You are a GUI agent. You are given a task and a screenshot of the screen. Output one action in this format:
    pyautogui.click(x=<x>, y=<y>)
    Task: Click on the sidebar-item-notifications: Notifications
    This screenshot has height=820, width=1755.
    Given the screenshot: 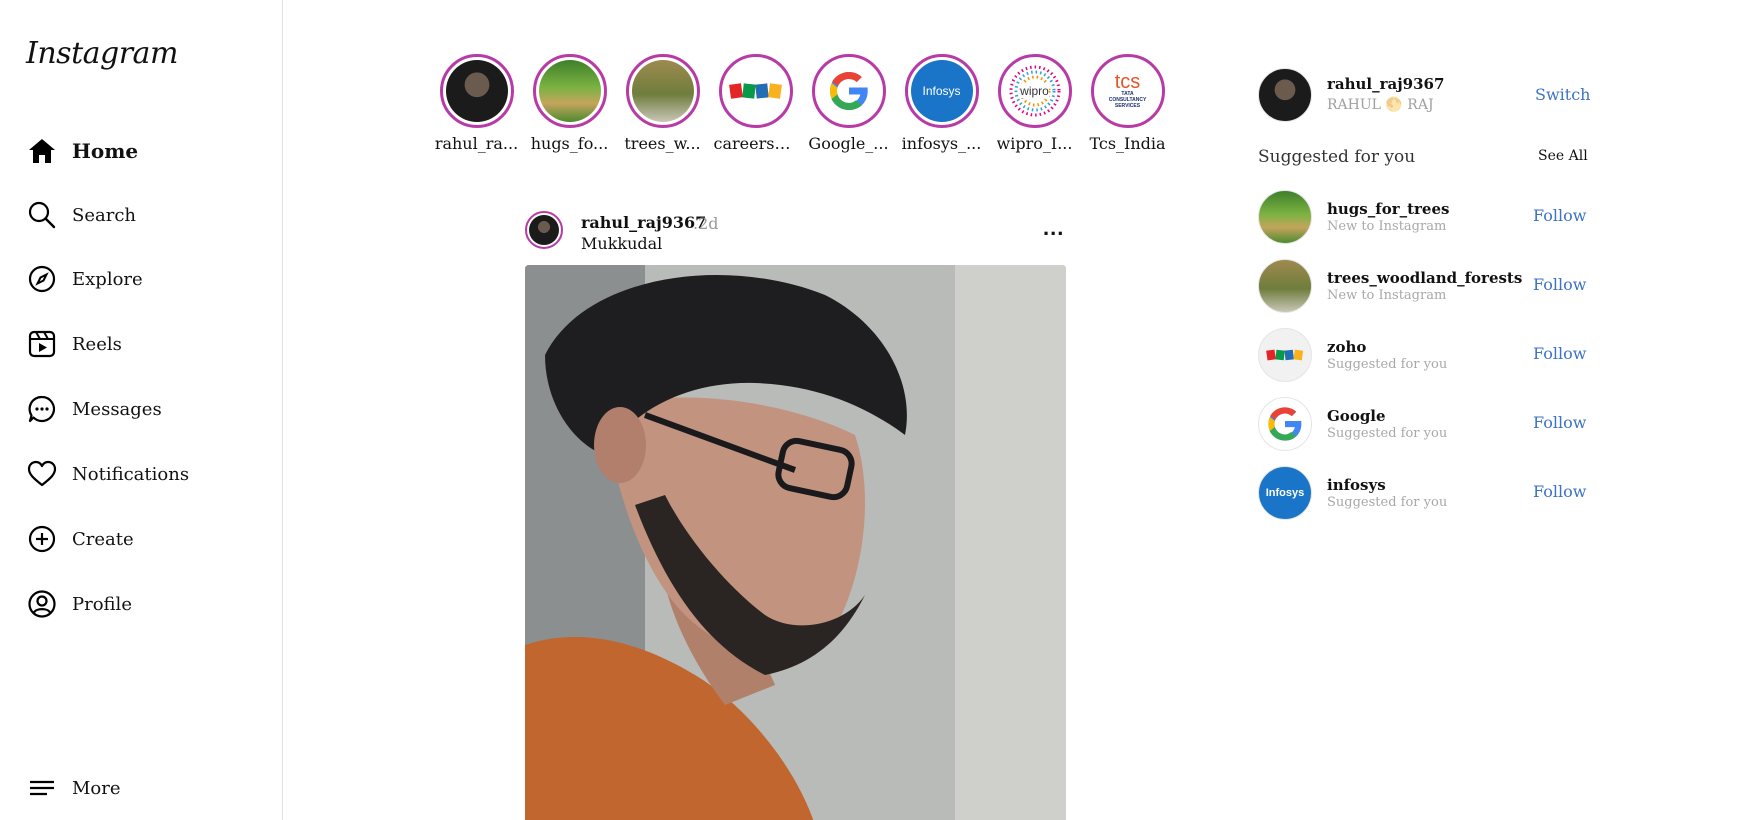 What is the action you would take?
    pyautogui.click(x=107, y=474)
    